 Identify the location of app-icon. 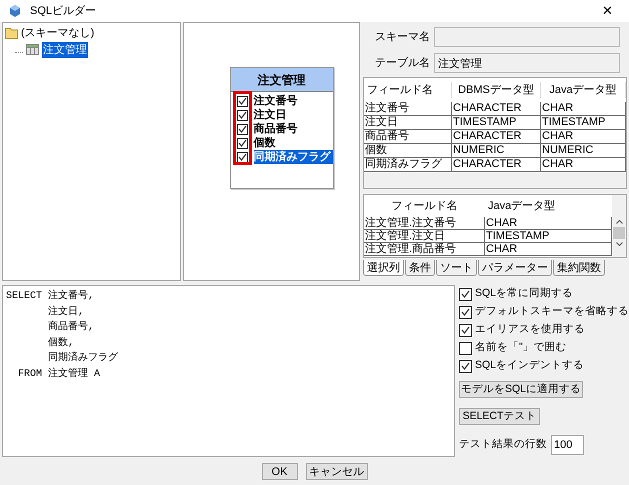
(15, 11).